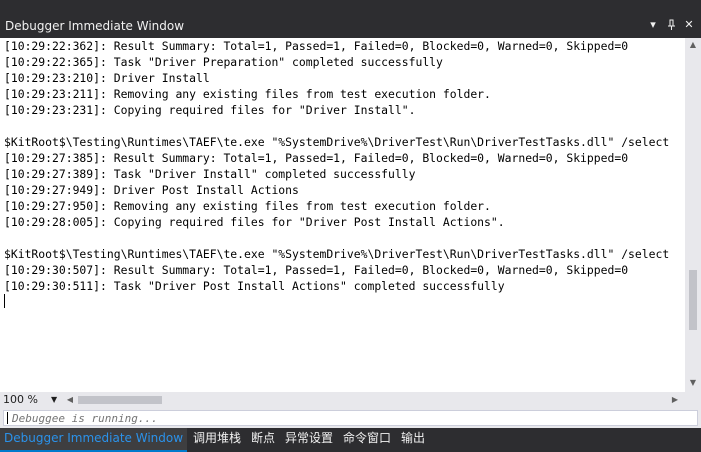 The height and width of the screenshot is (452, 701). What do you see at coordinates (54, 400) in the screenshot?
I see `chevron-down-icon: ▼` at bounding box center [54, 400].